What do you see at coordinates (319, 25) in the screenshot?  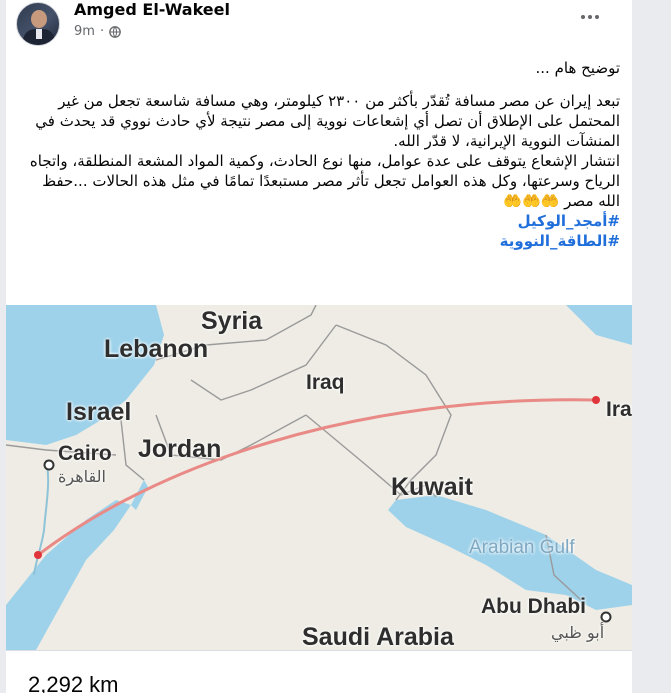 I see `post-header: Amged El-Wakeel 9m ·` at bounding box center [319, 25].